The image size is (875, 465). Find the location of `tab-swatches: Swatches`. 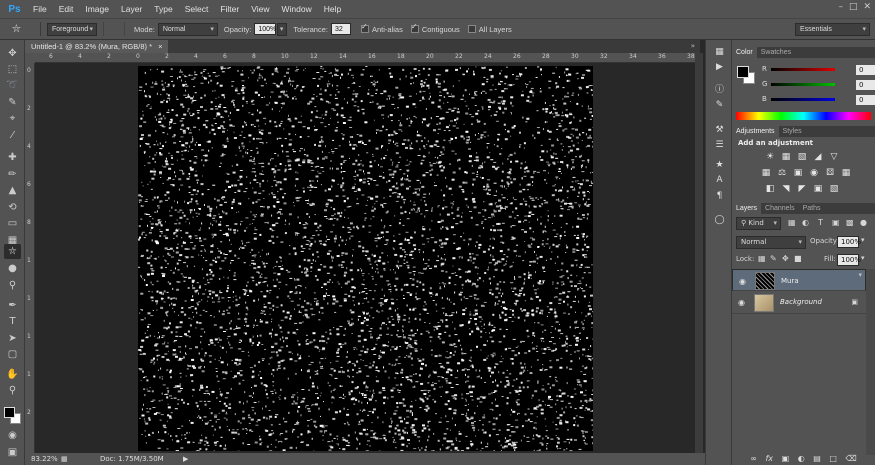

tab-swatches: Swatches is located at coordinates (776, 52).